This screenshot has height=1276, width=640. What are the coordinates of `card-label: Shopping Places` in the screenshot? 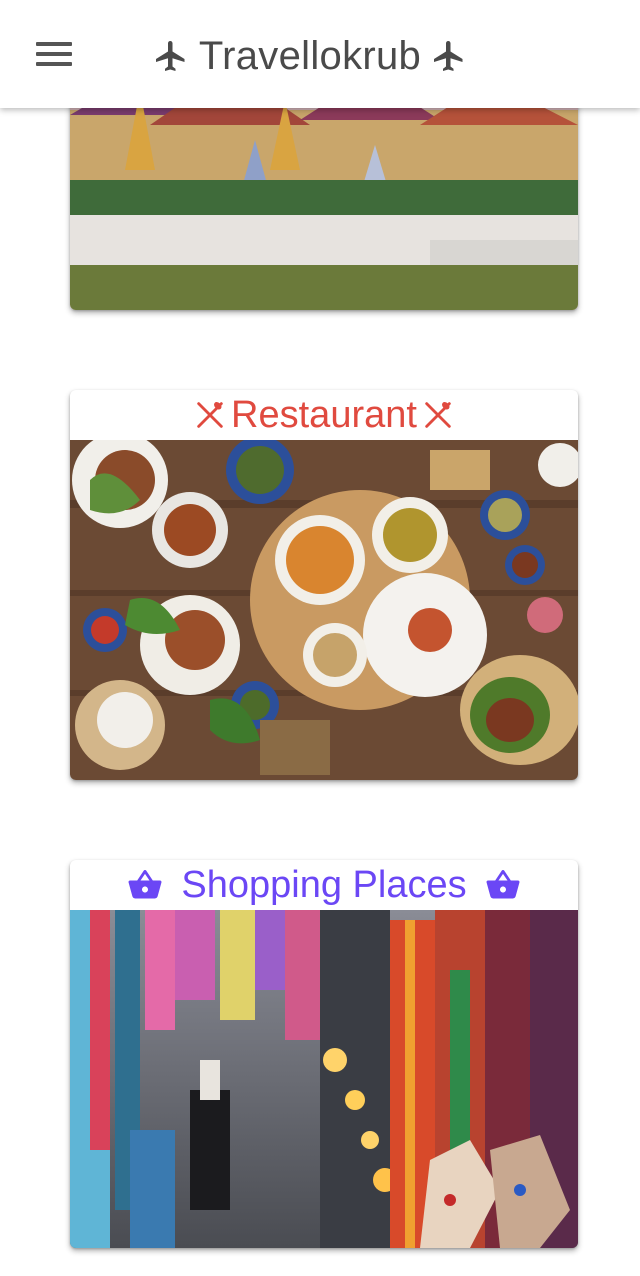 It's located at (324, 884).